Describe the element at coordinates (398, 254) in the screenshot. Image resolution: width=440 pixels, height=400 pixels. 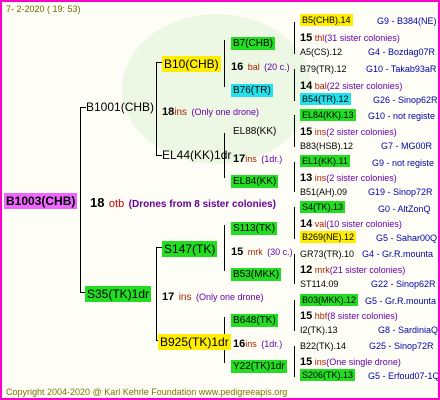
I see `gen4-queen-origin: G4 - Gr.R.mounta` at that location.